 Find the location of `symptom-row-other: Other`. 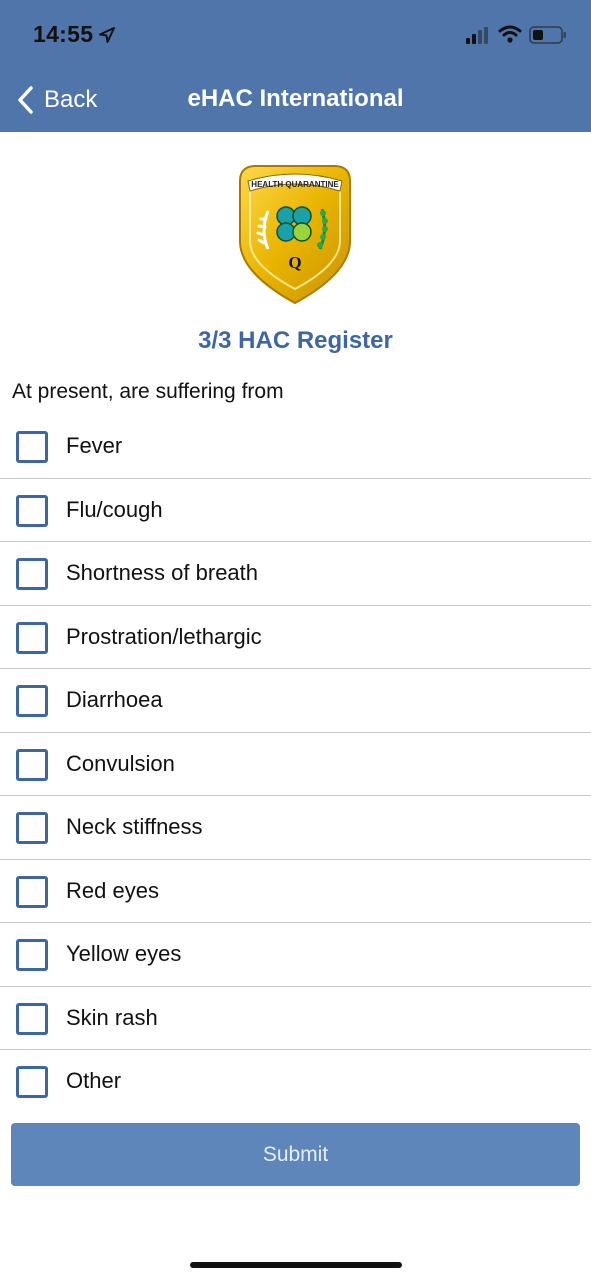

symptom-row-other: Other is located at coordinates (295, 1082).